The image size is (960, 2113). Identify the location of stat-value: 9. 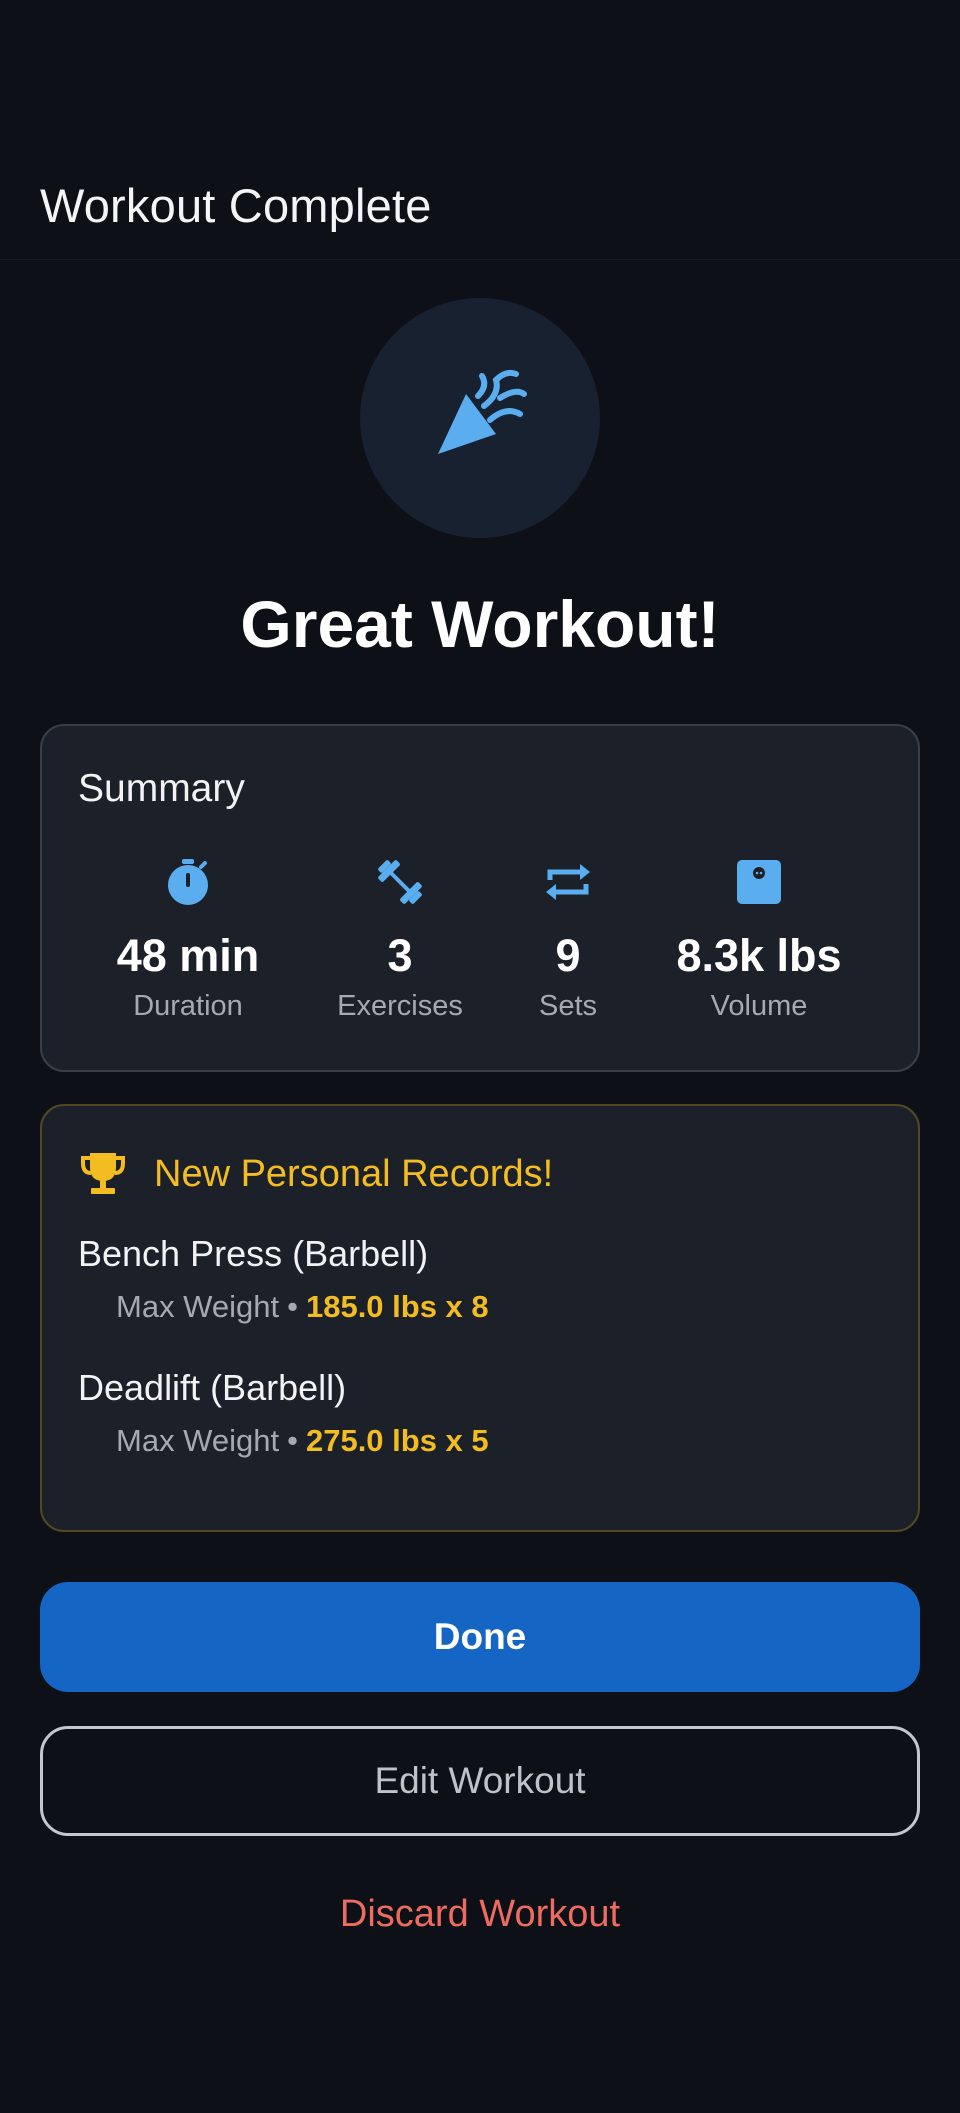
(568, 955).